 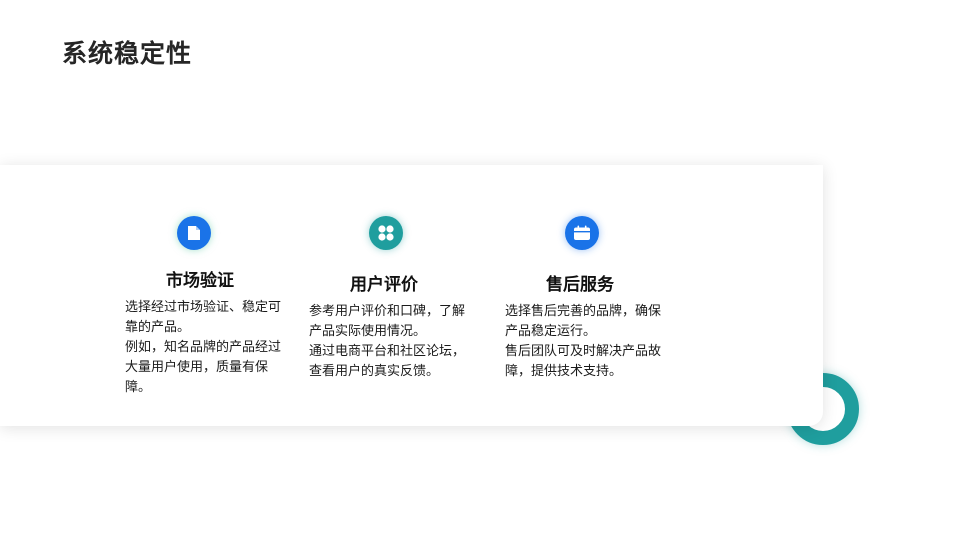 What do you see at coordinates (580, 285) in the screenshot?
I see `feature-title-service: 售后服务` at bounding box center [580, 285].